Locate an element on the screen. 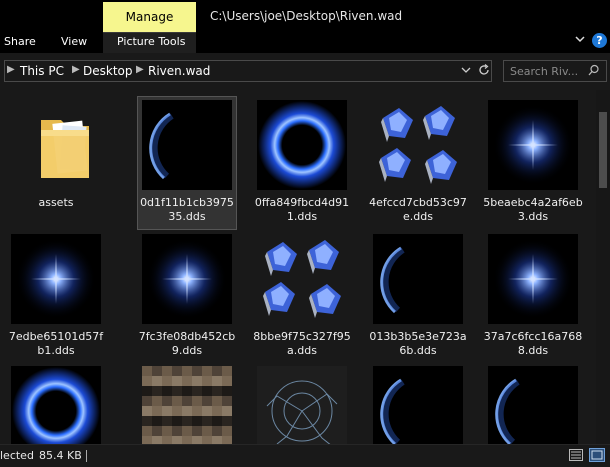  status-divider is located at coordinates (86, 456).